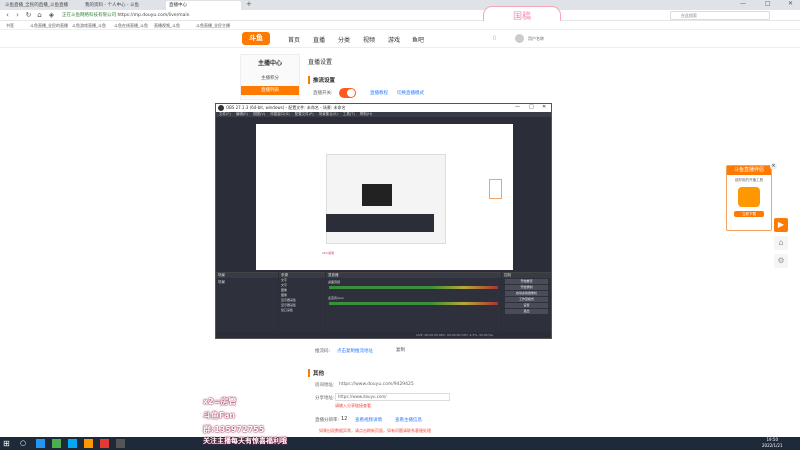 The width and height of the screenshot is (800, 450). Describe the element at coordinates (39, 15) in the screenshot. I see `home-icon: ⌂` at that location.